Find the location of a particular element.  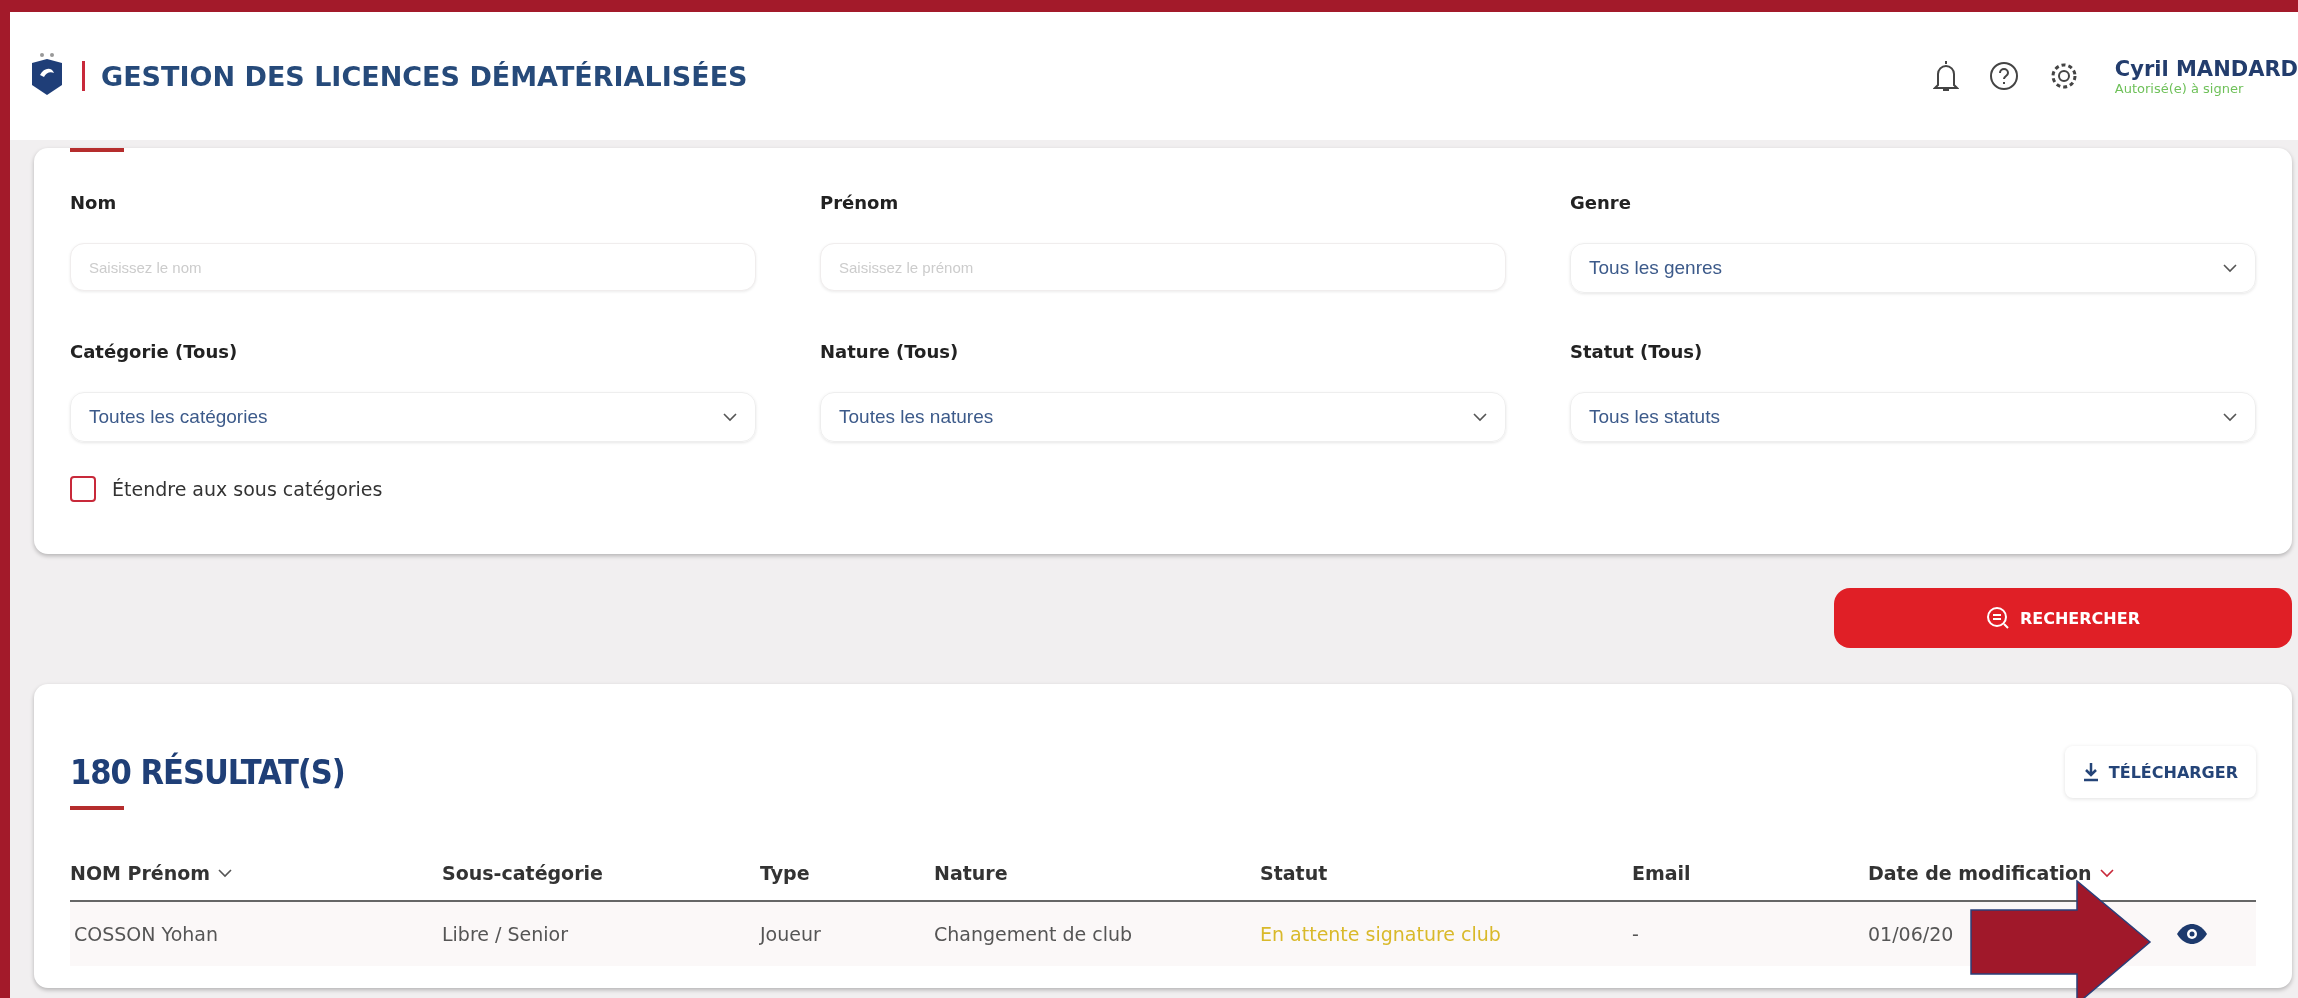

column-header: Nature is located at coordinates (971, 873).